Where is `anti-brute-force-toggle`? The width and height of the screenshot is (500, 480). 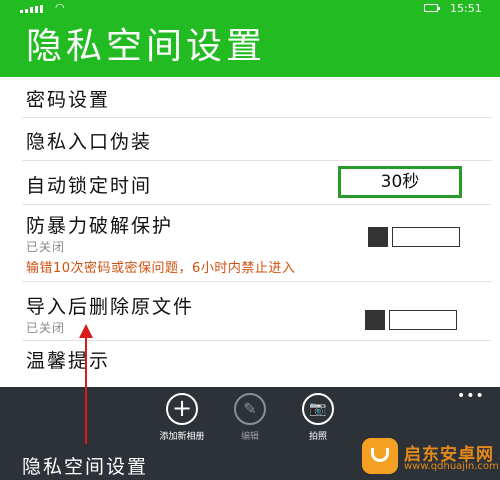 anti-brute-force-toggle is located at coordinates (414, 237).